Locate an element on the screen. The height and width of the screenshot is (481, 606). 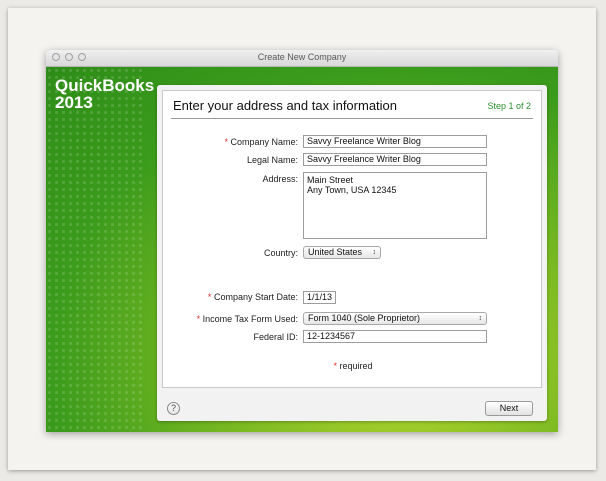
logo-line-2: 2013 is located at coordinates (74, 102).